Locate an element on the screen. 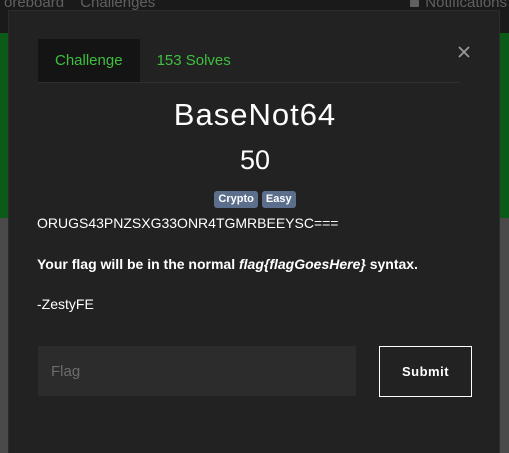 The height and width of the screenshot is (453, 509). tag-badge-category: Crypto is located at coordinates (236, 199).